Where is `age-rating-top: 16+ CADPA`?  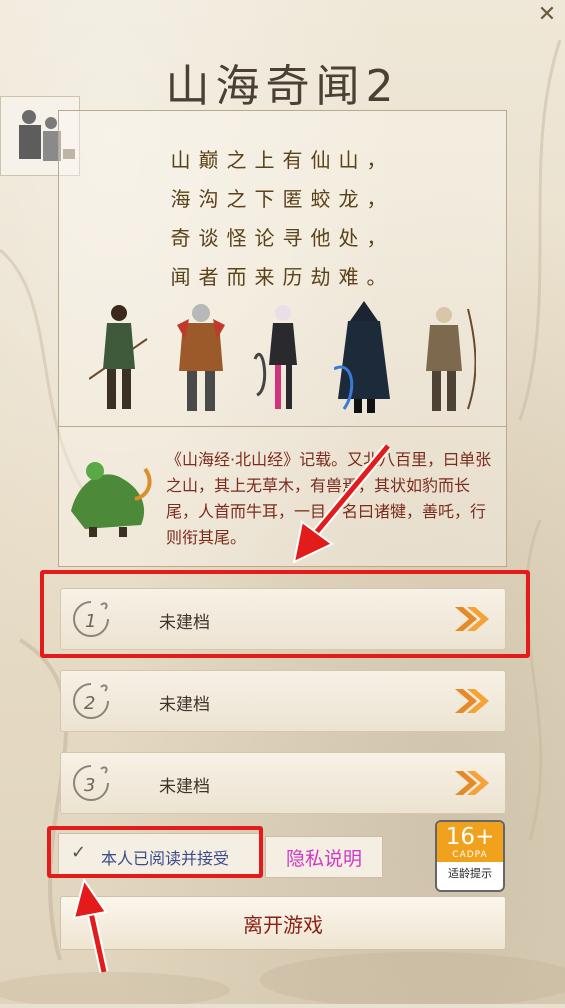
age-rating-top: 16+ CADPA is located at coordinates (470, 842).